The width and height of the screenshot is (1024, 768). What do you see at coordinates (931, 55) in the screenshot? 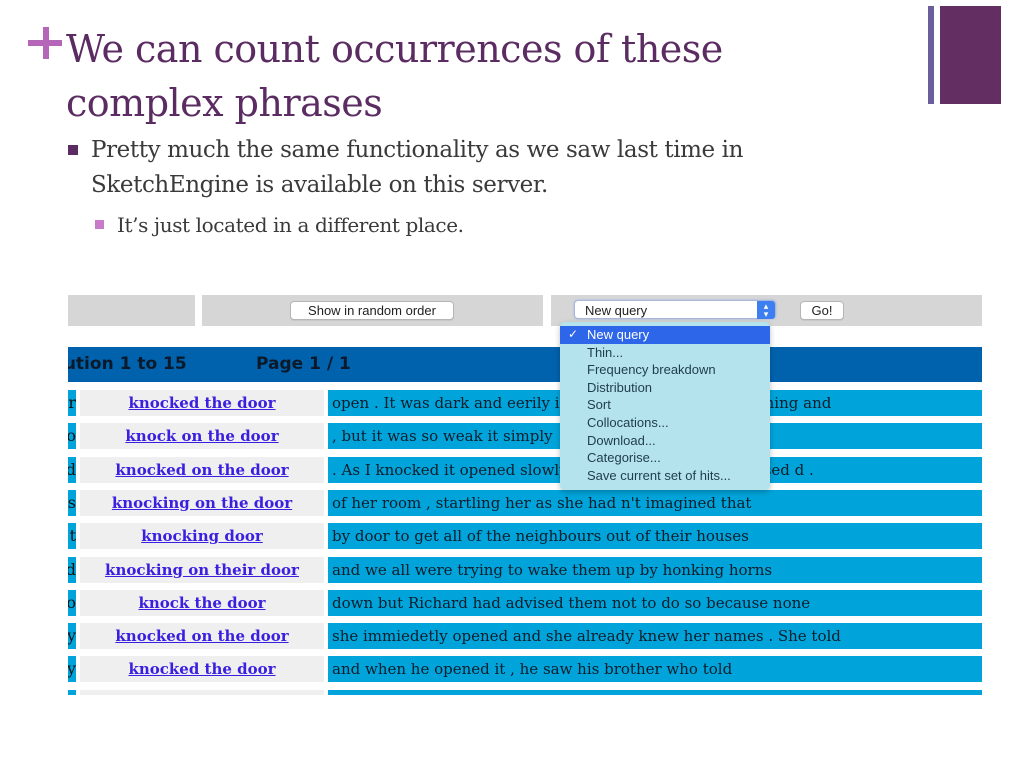
I see `decorative-bar` at bounding box center [931, 55].